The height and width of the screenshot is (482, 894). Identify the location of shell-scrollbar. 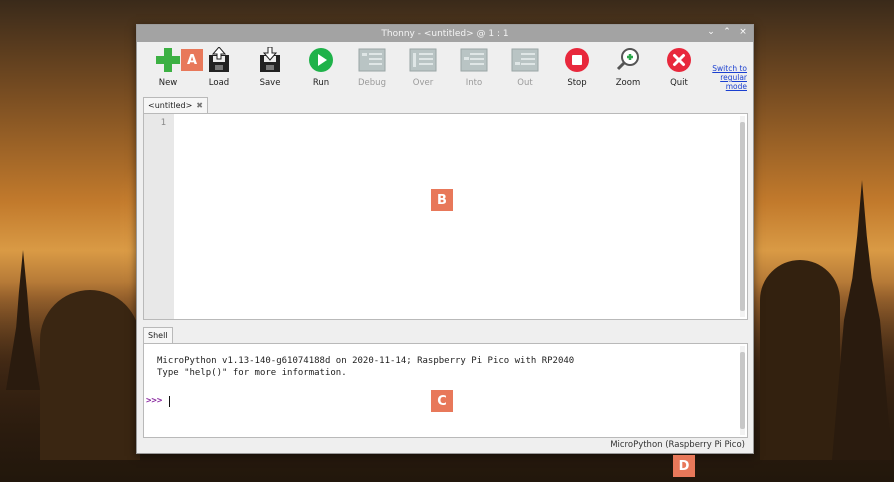
(742, 390).